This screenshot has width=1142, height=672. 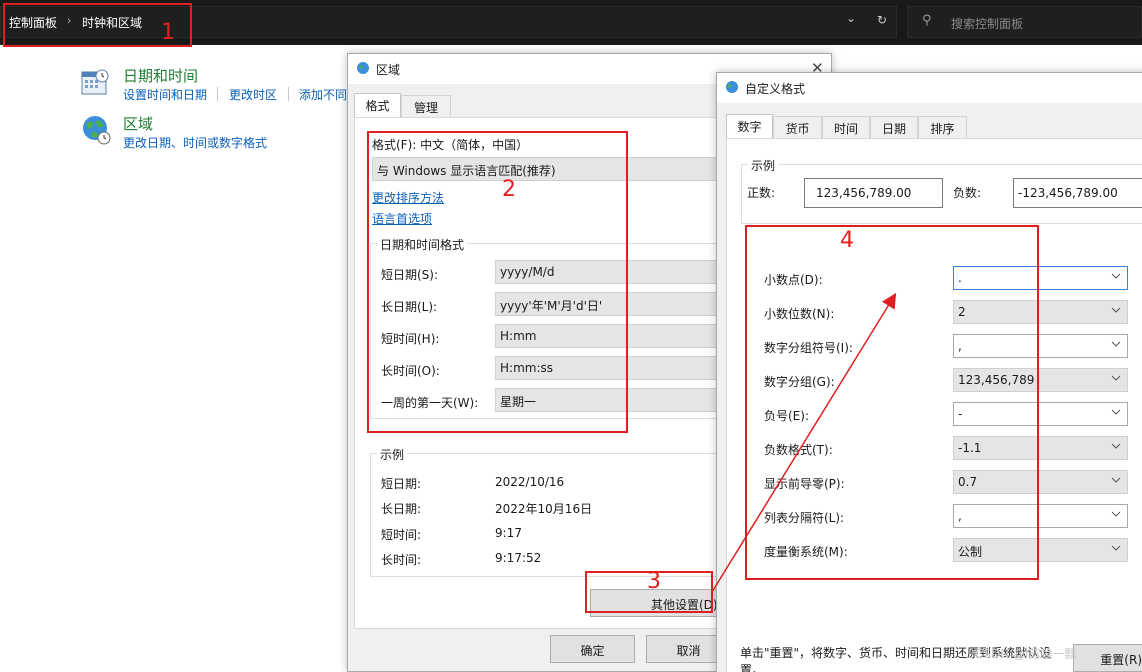 I want to click on region-globe-icon, so click(x=363, y=68).